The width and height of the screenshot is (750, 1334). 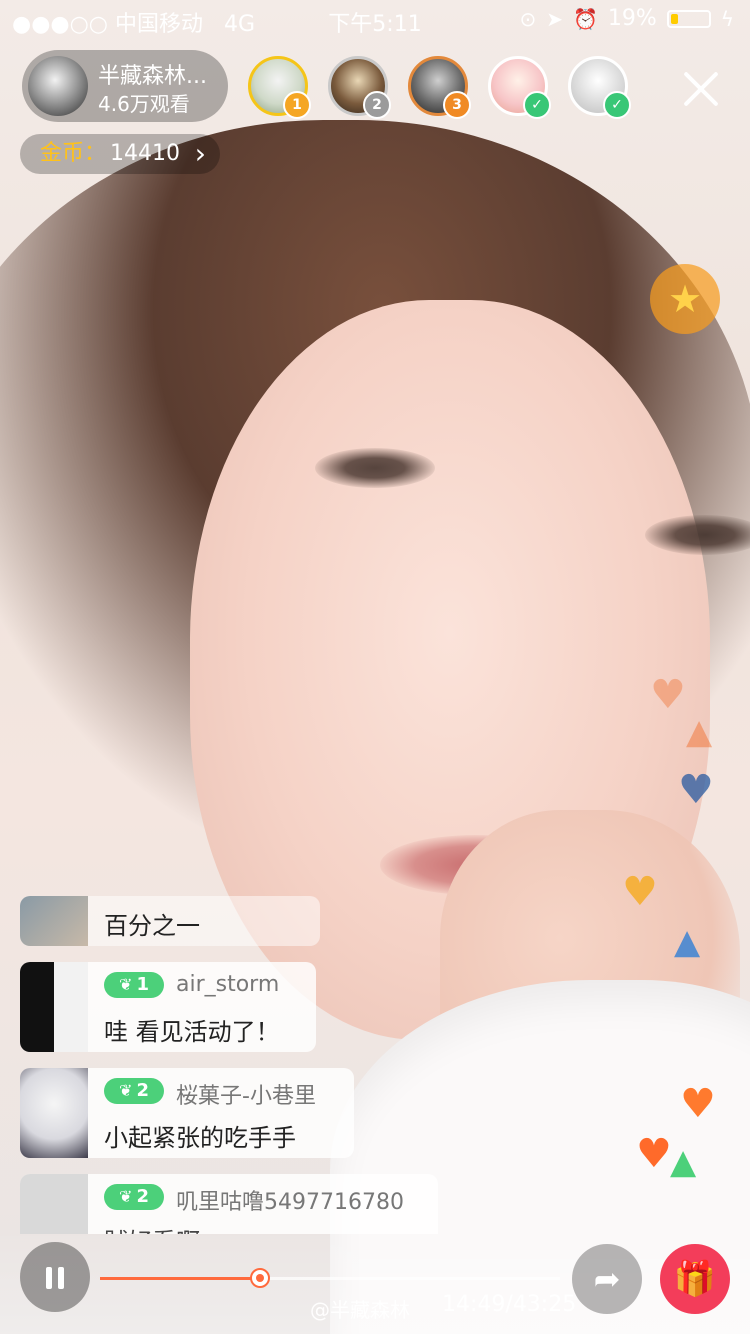 I want to click on user-level-badge: ❦ 1, so click(x=134, y=985).